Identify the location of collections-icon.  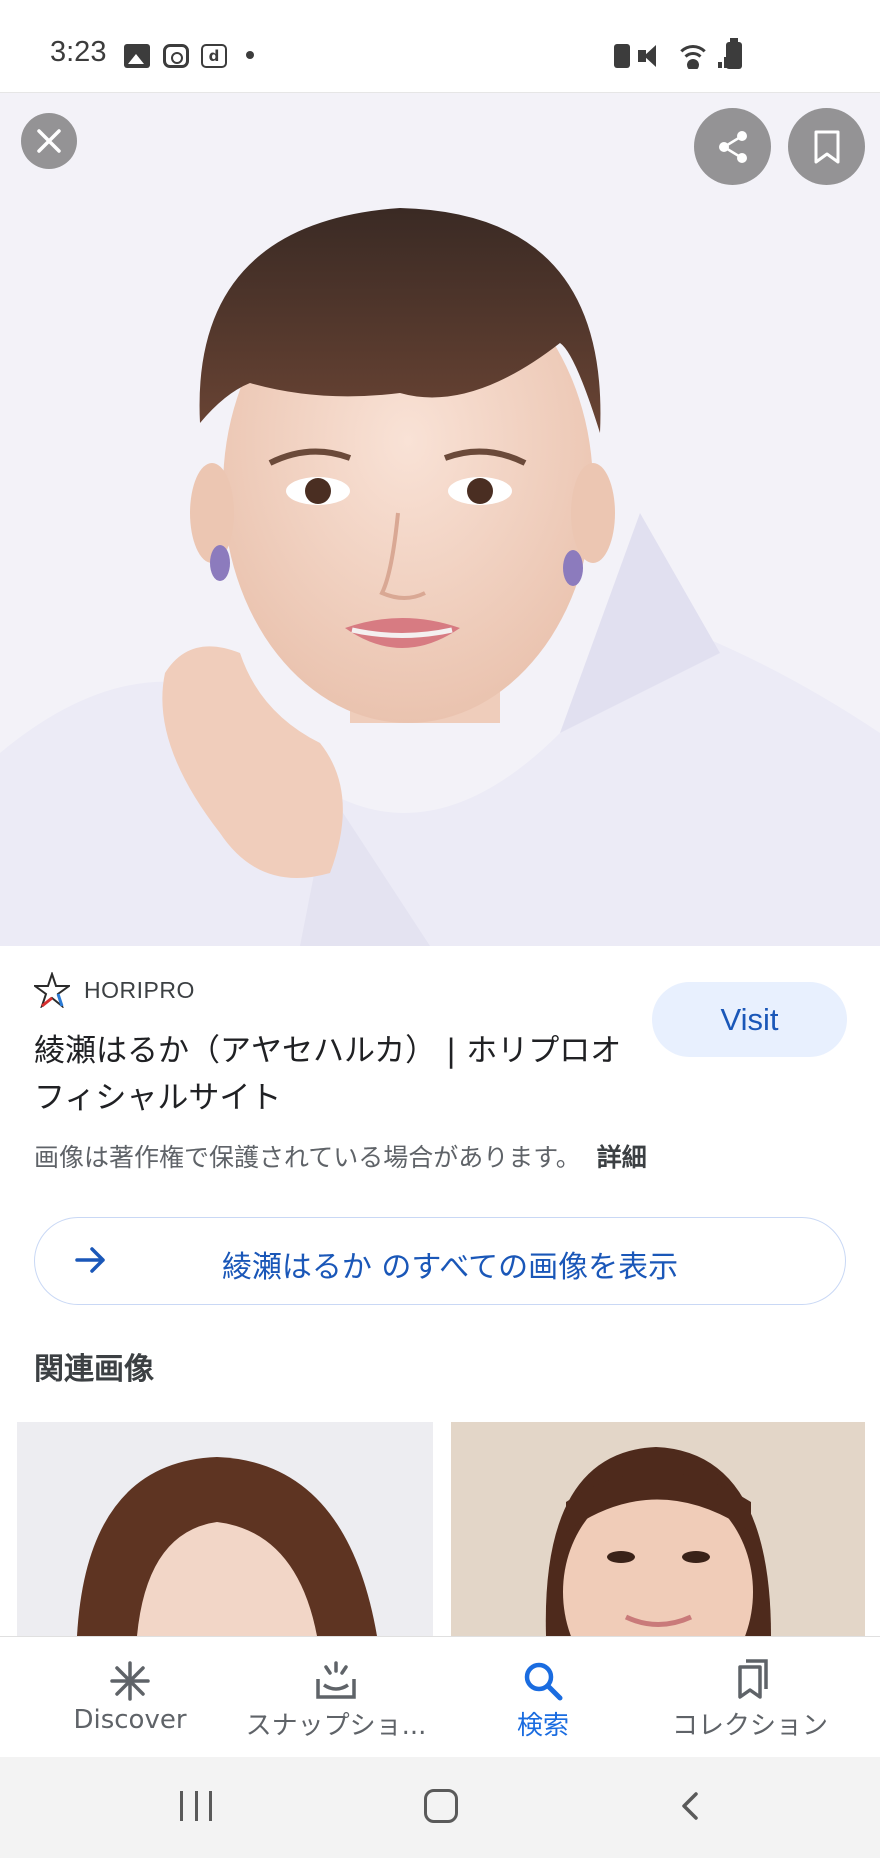
(753, 1679).